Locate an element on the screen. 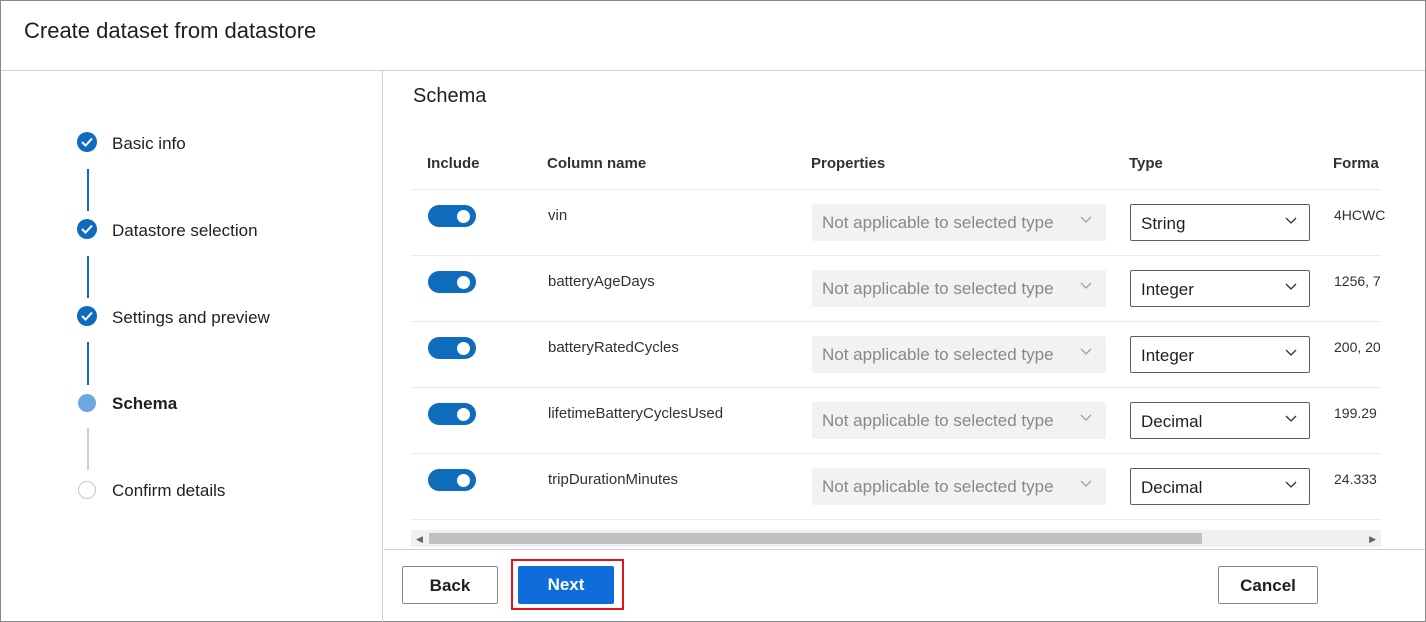 This screenshot has height=622, width=1426. column-name: tripDurationMinutes is located at coordinates (613, 479).